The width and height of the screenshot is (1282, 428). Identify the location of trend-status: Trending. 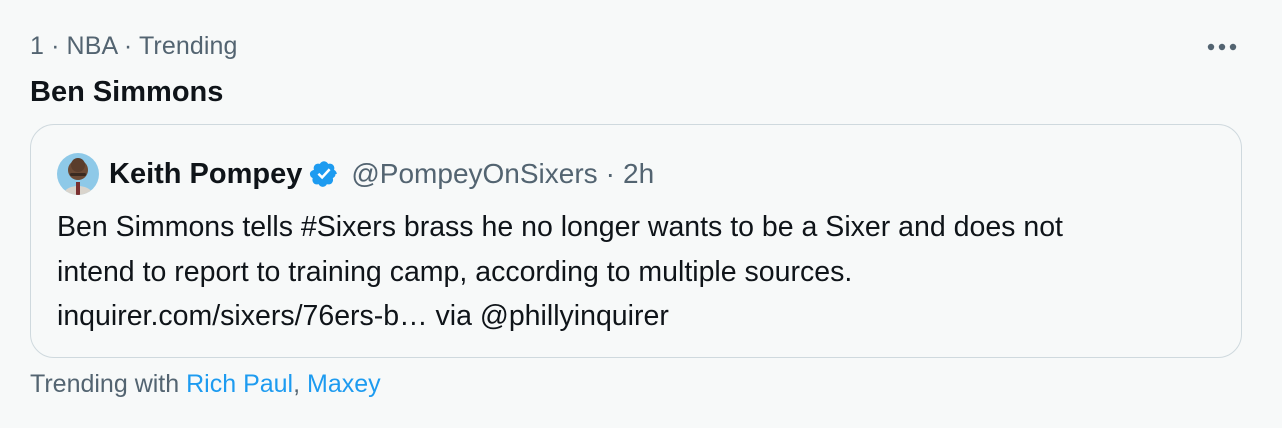
(188, 46).